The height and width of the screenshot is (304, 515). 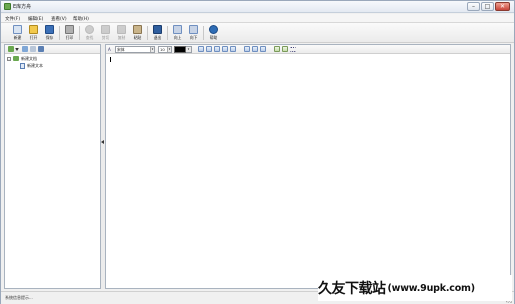 I want to click on save-button: 保存, so click(x=49, y=33).